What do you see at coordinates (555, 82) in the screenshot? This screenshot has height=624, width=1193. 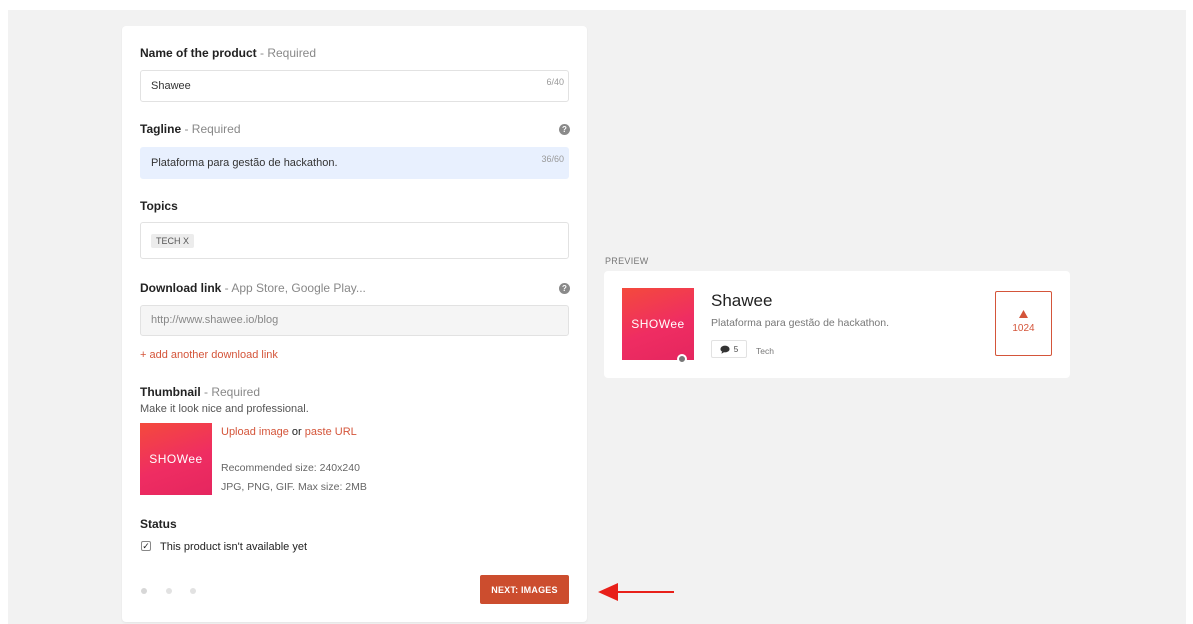 I see `name-char-counter: 6/40` at bounding box center [555, 82].